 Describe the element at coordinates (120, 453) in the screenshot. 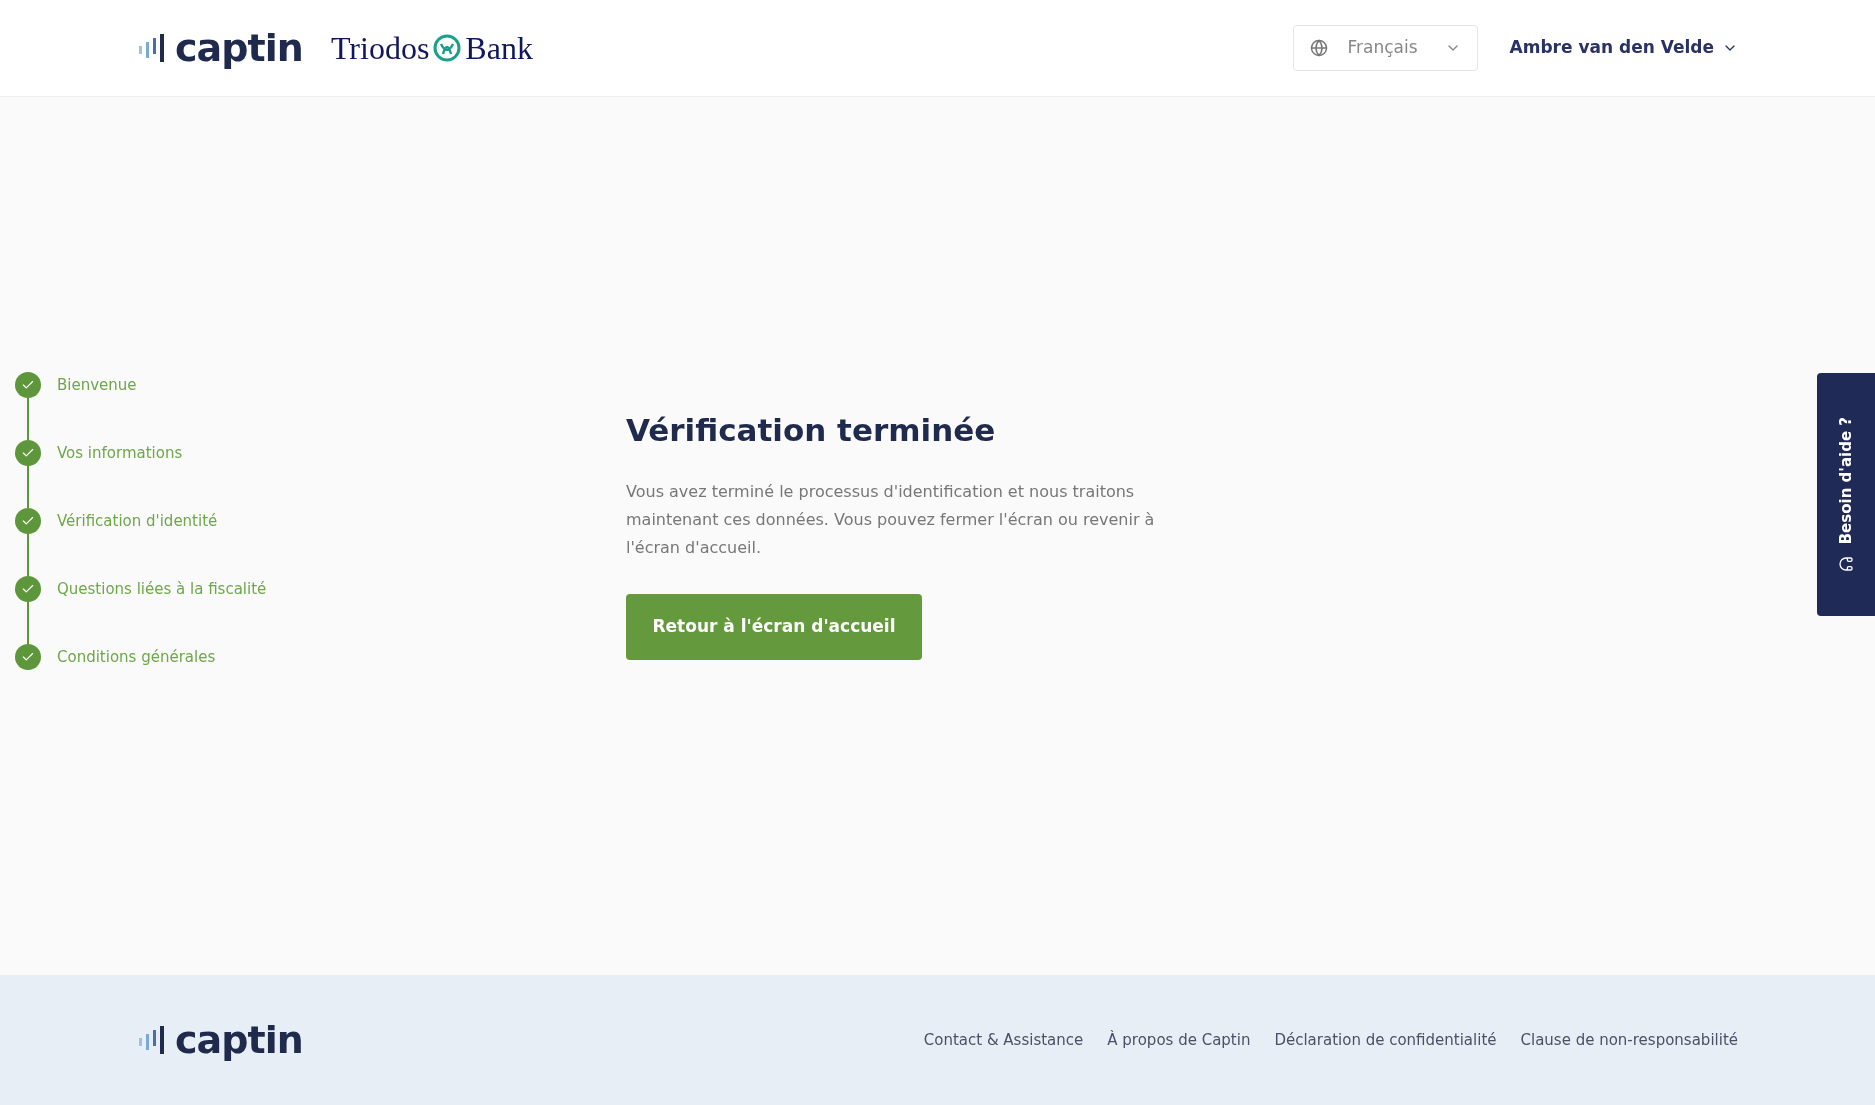

I see `step-label: Vos informations` at that location.